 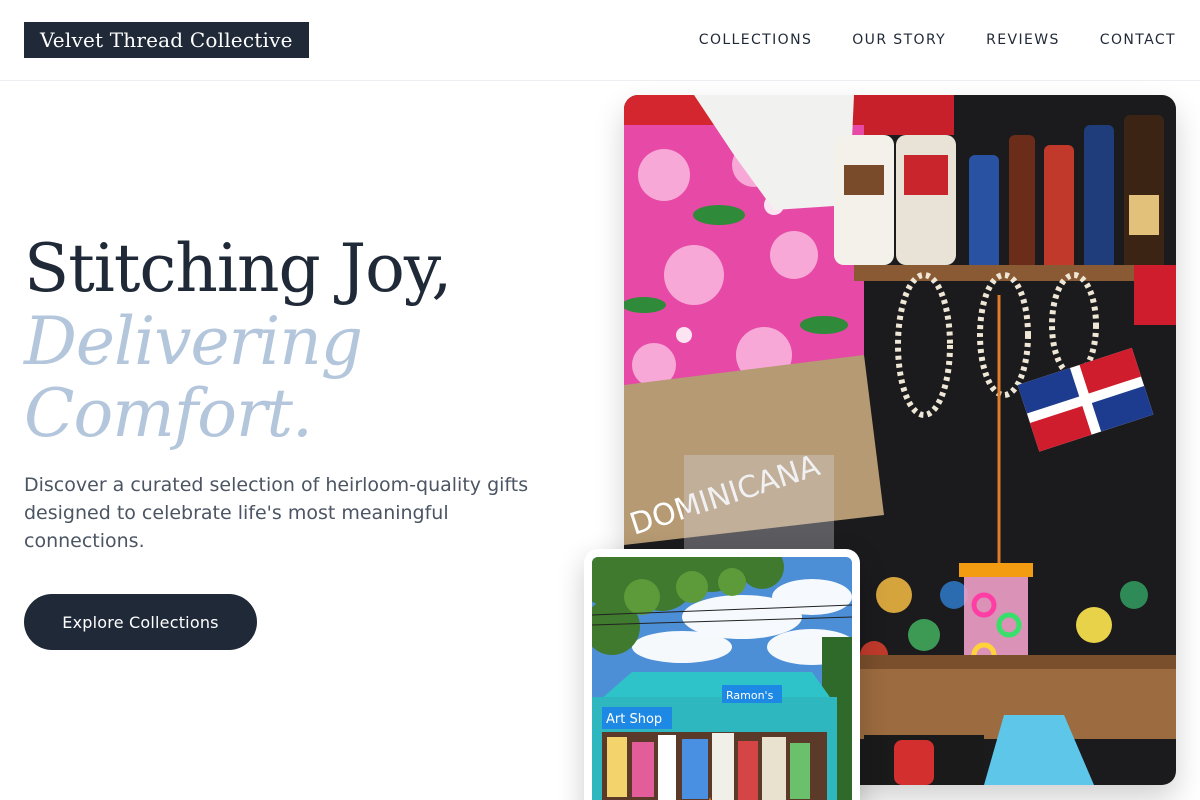 I want to click on explore-collections-button: Explore Collections, so click(x=140, y=622).